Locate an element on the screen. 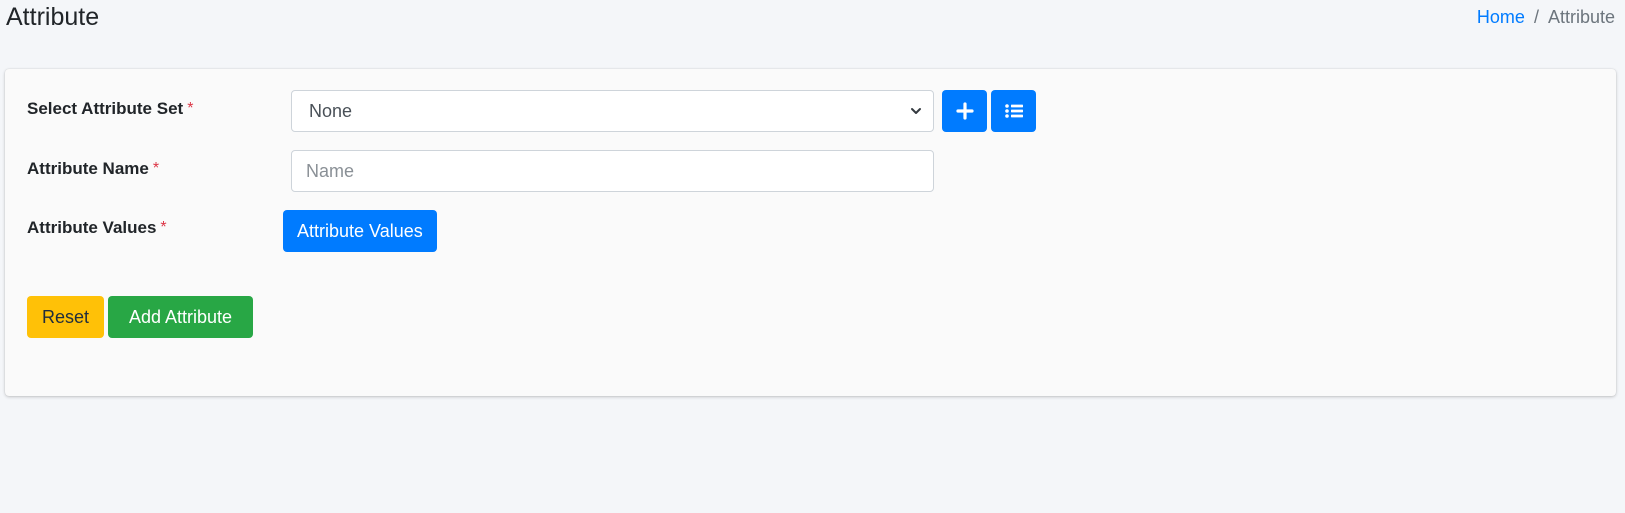 The height and width of the screenshot is (513, 1625). attribute-set-select: None is located at coordinates (612, 111).